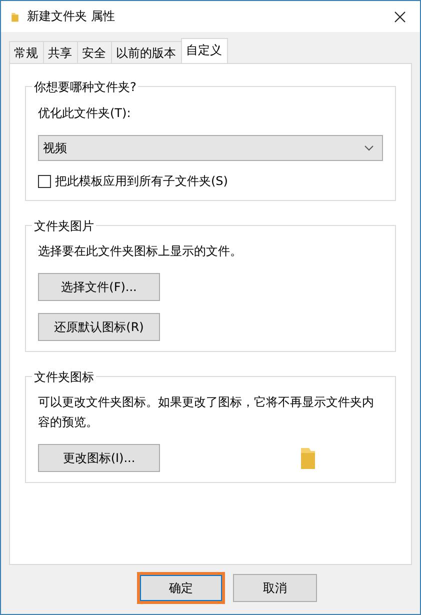 This screenshot has height=615, width=421. Describe the element at coordinates (210, 148) in the screenshot. I see `folder-type-dropdown: 视频` at that location.